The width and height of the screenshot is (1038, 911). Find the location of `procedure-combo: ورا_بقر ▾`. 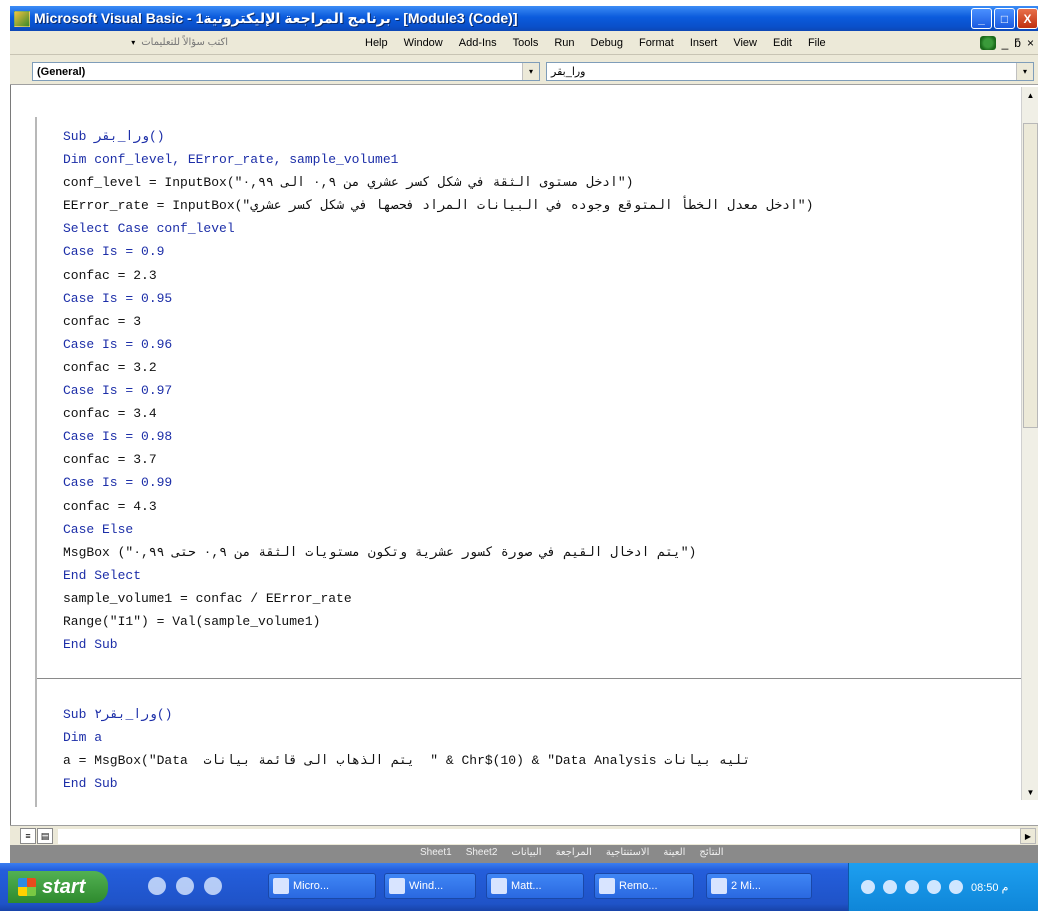

procedure-combo: ورا_بقر ▾ is located at coordinates (790, 71).